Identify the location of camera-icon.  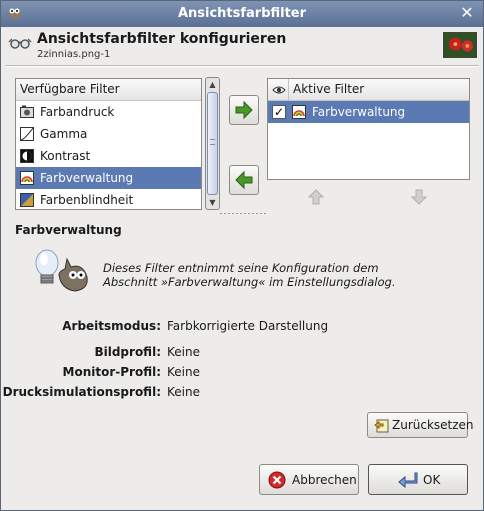
(27, 112).